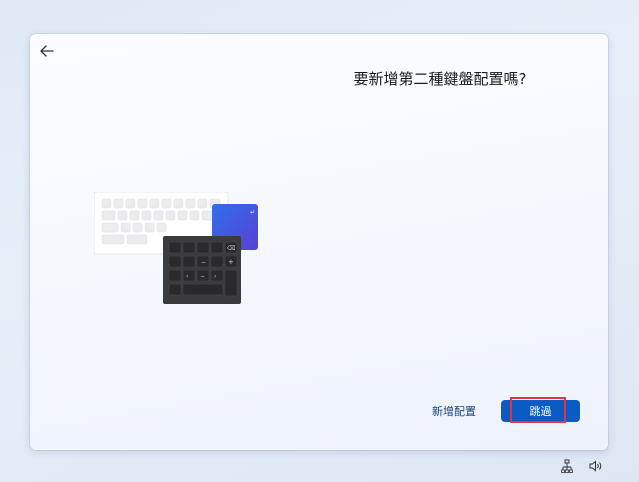  What do you see at coordinates (202, 276) in the screenshot?
I see `minus-key-glyph-2: −` at bounding box center [202, 276].